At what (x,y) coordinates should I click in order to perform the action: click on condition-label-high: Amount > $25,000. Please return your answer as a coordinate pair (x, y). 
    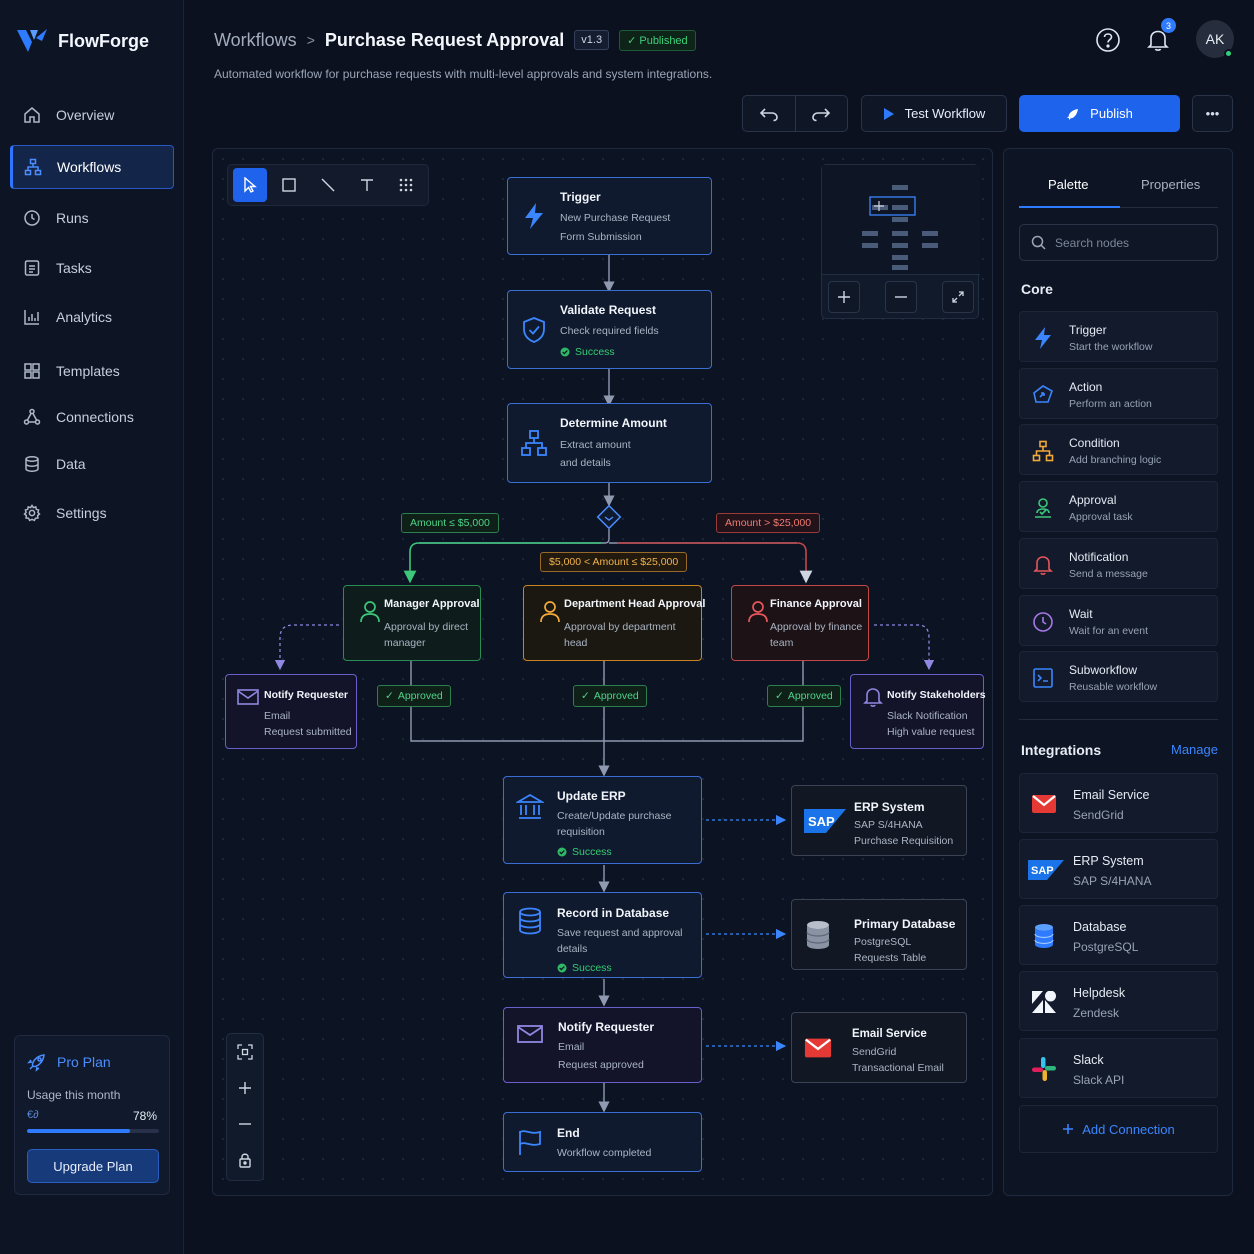
    Looking at the image, I should click on (768, 523).